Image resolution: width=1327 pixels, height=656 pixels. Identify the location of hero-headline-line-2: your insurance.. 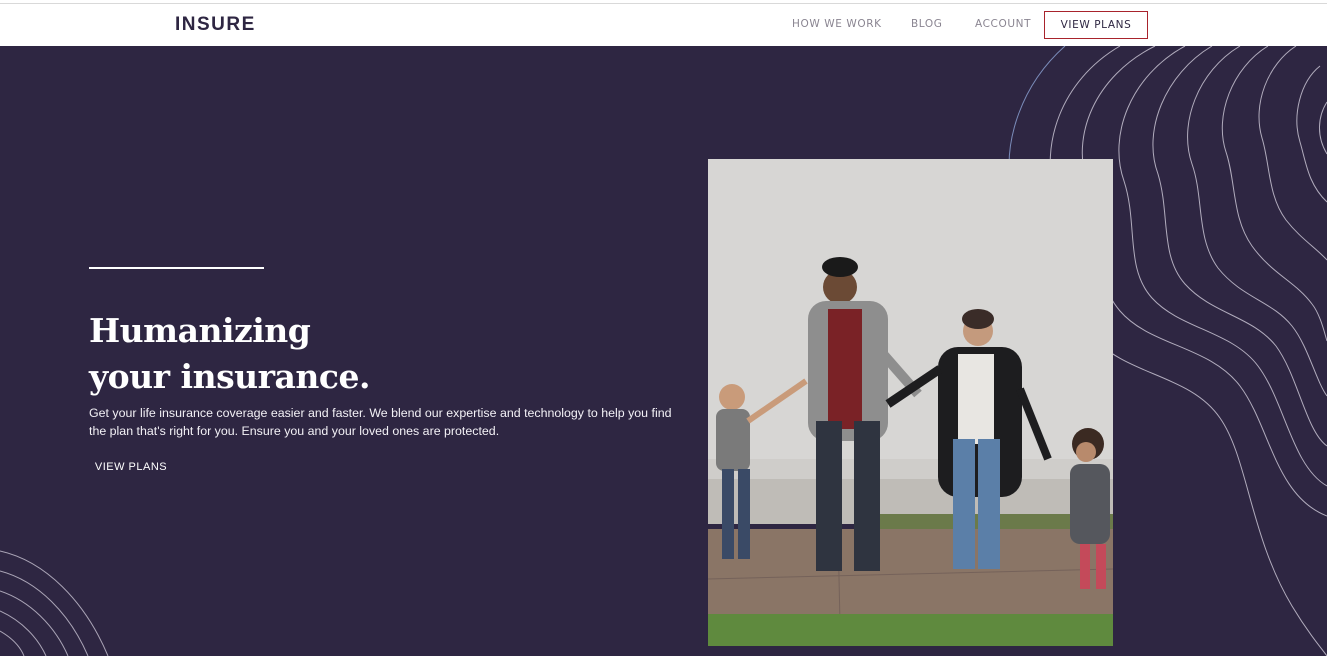
(230, 376).